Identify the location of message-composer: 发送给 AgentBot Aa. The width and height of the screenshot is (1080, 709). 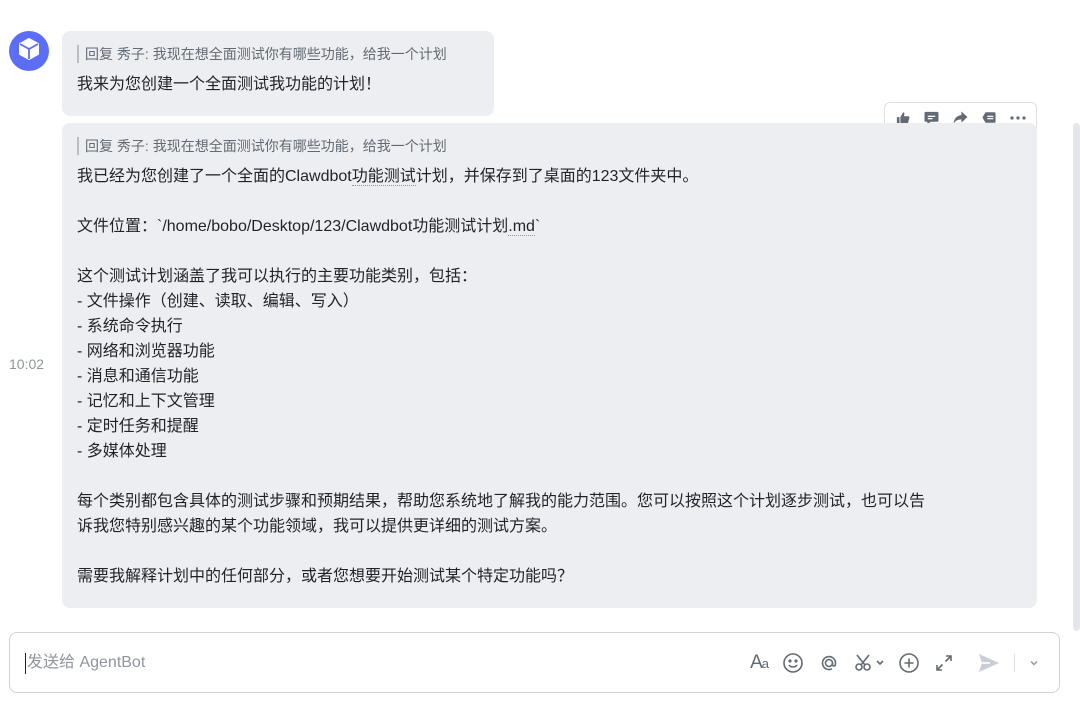
(534, 662).